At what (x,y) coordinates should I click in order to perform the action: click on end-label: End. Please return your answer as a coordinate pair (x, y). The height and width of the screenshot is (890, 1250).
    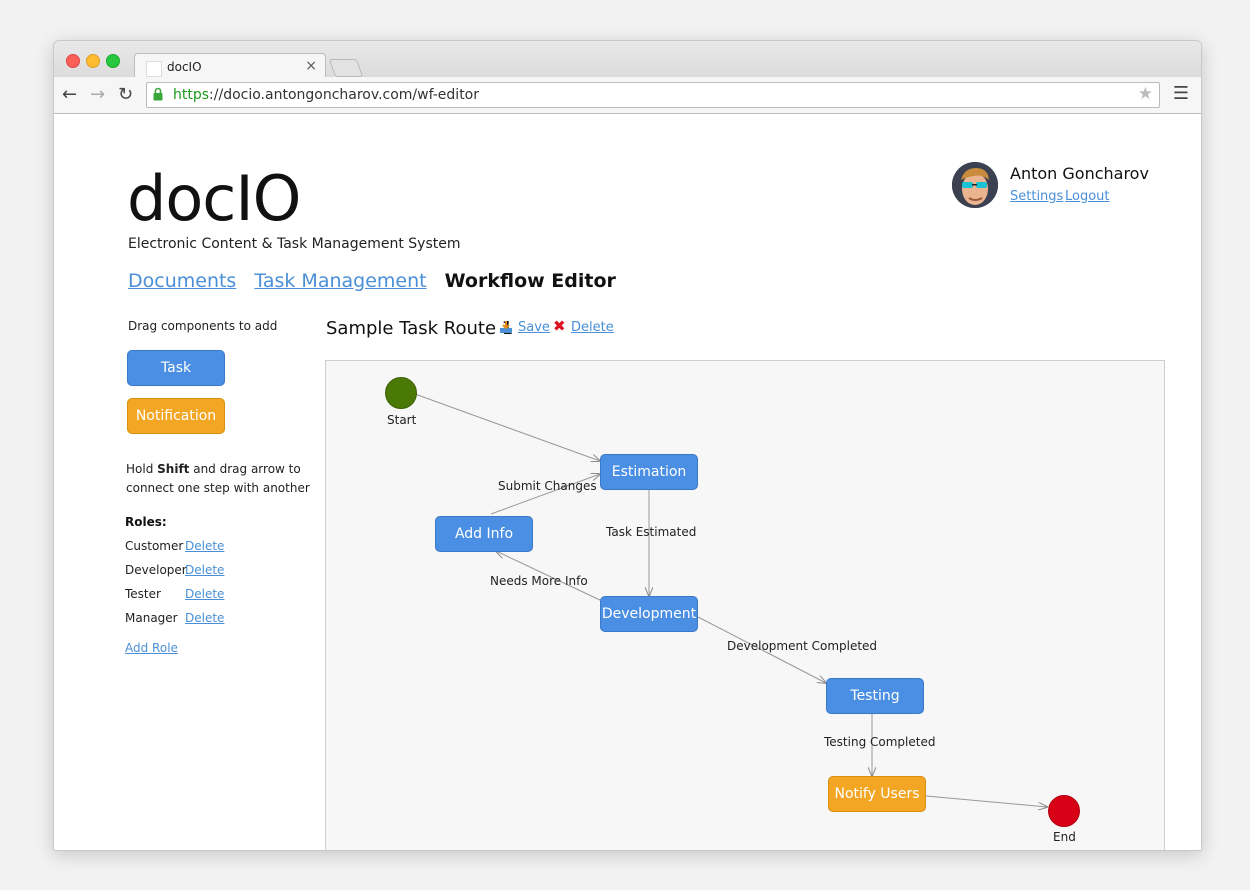
    Looking at the image, I should click on (1064, 837).